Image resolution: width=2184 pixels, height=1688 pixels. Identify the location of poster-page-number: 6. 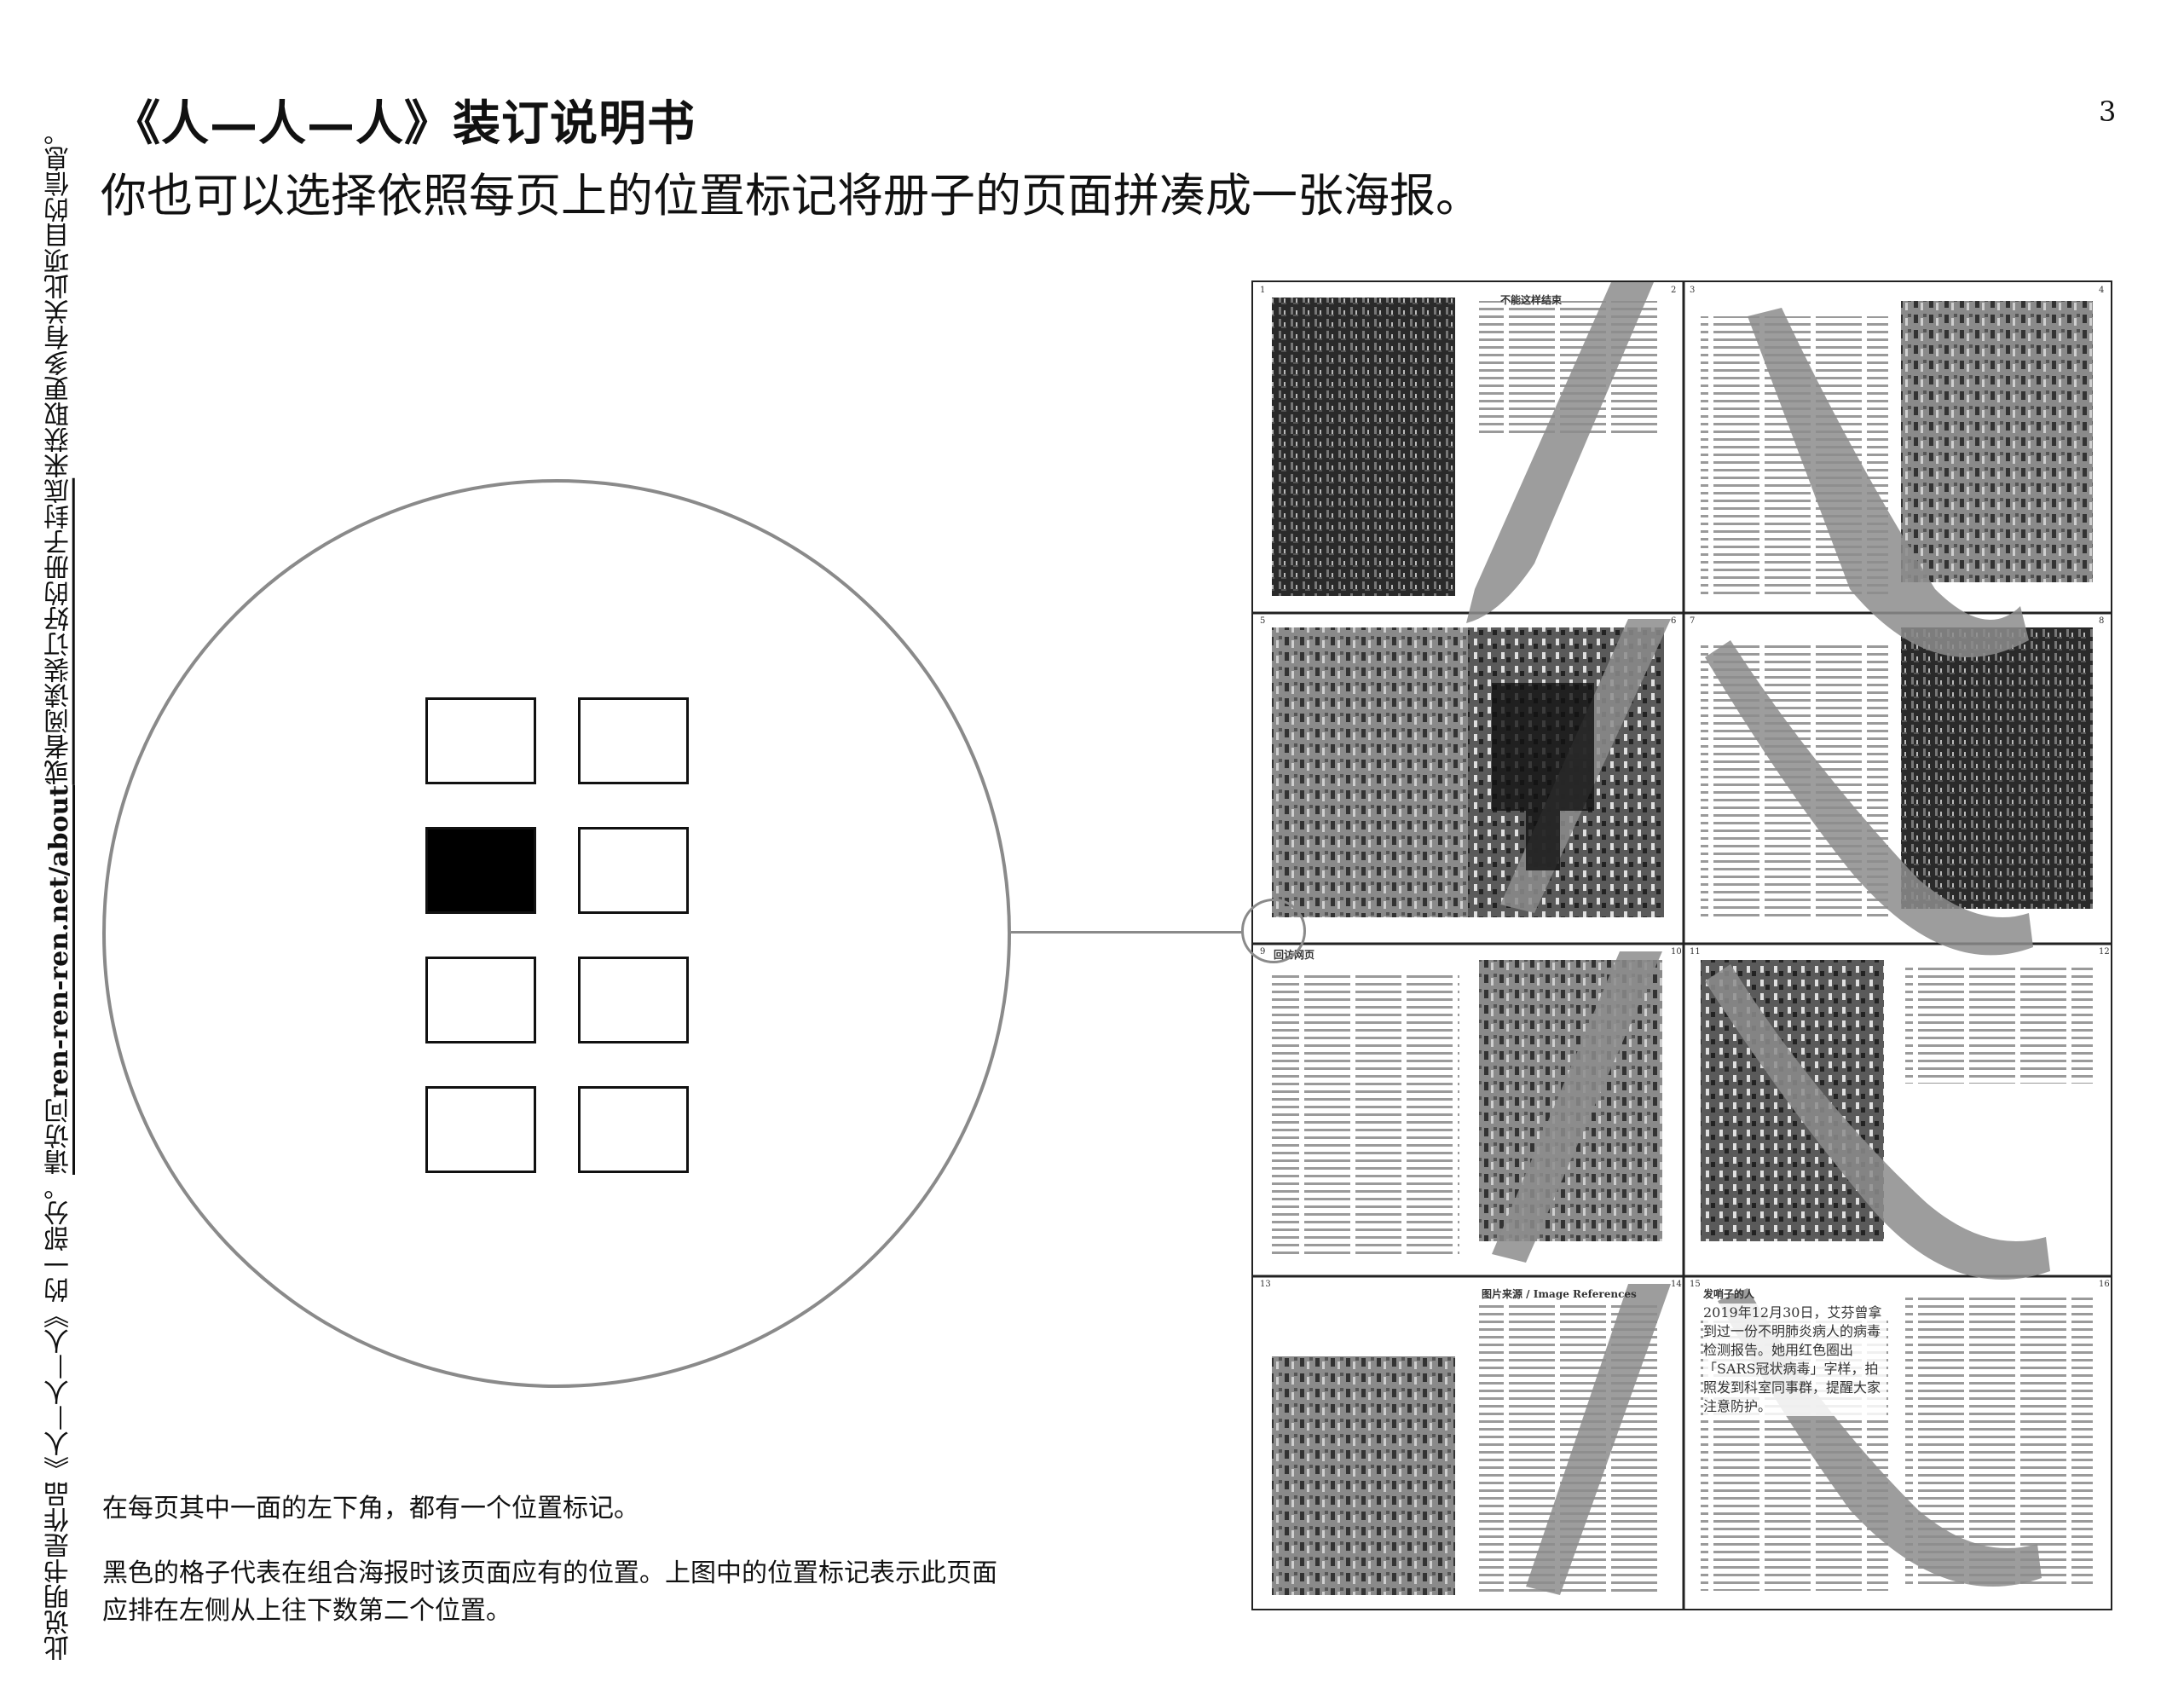
(1674, 621).